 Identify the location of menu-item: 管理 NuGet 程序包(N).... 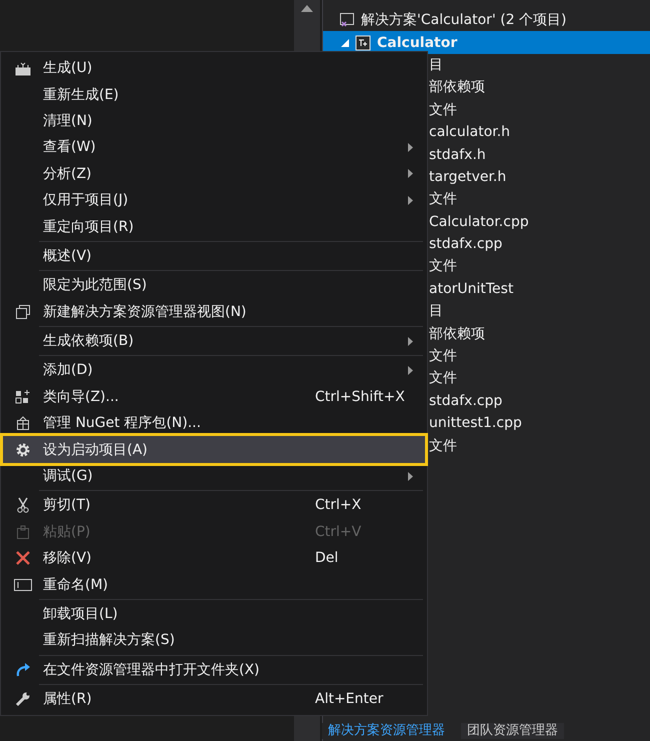
(214, 423).